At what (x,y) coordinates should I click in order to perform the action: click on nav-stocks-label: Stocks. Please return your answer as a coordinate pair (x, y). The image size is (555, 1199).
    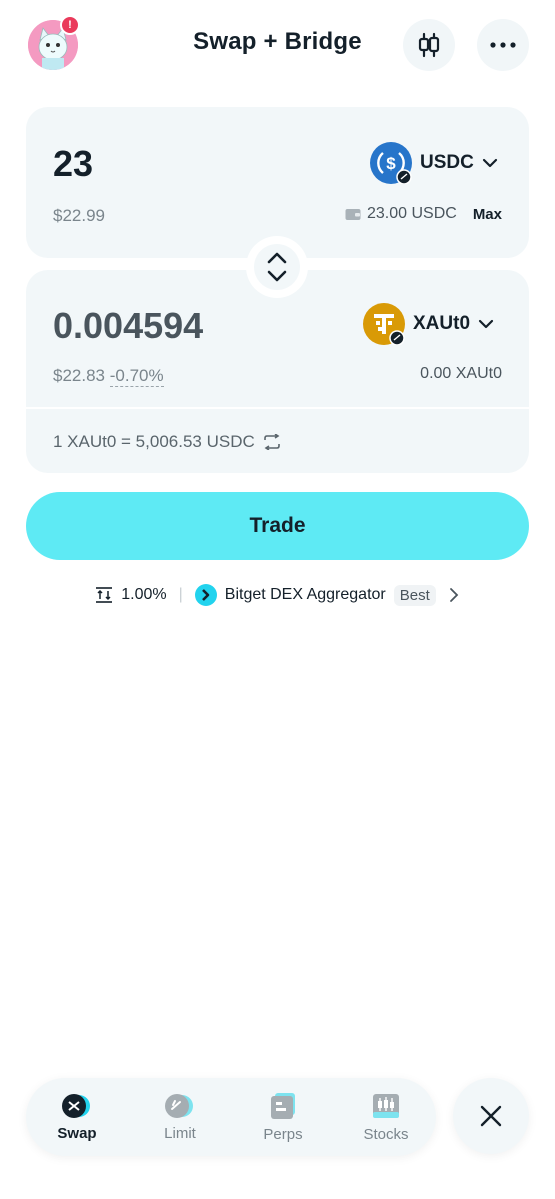
    Looking at the image, I should click on (386, 1134).